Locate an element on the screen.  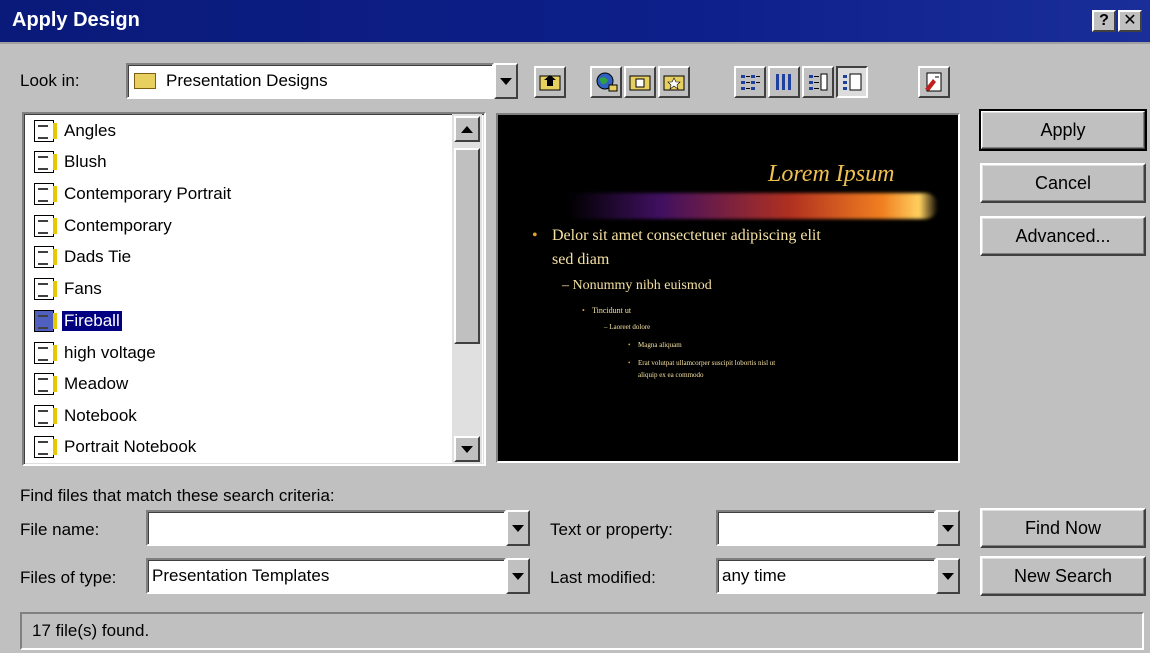
look-in-combo: Presentation Designs is located at coordinates (322, 81).